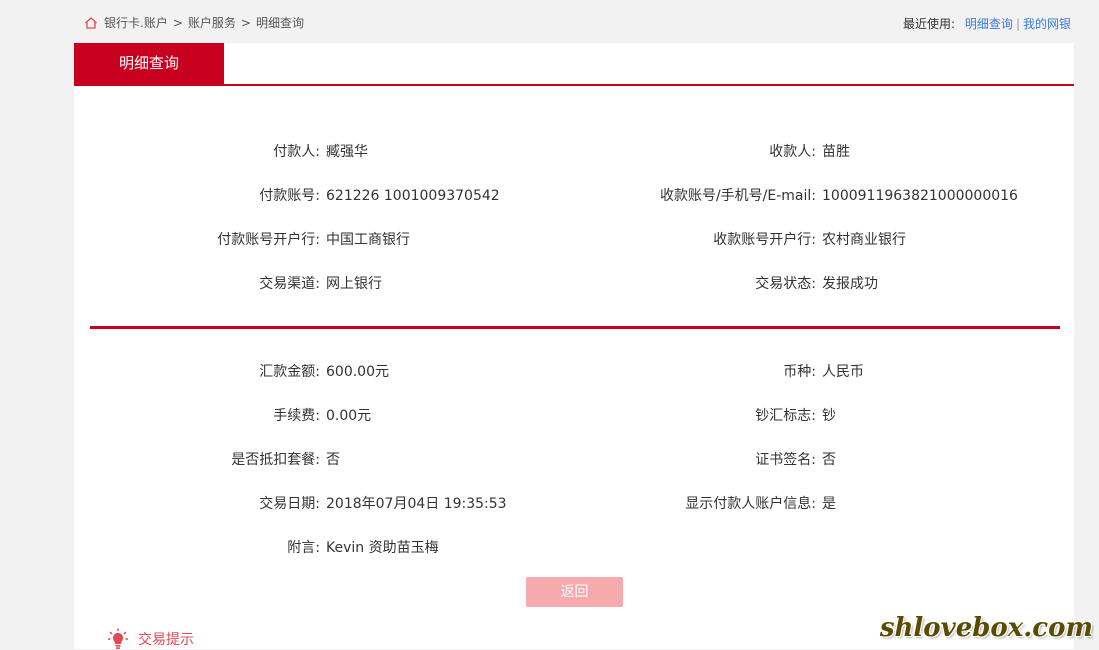  What do you see at coordinates (166, 639) in the screenshot?
I see `transaction-tips-label: 交易提示` at bounding box center [166, 639].